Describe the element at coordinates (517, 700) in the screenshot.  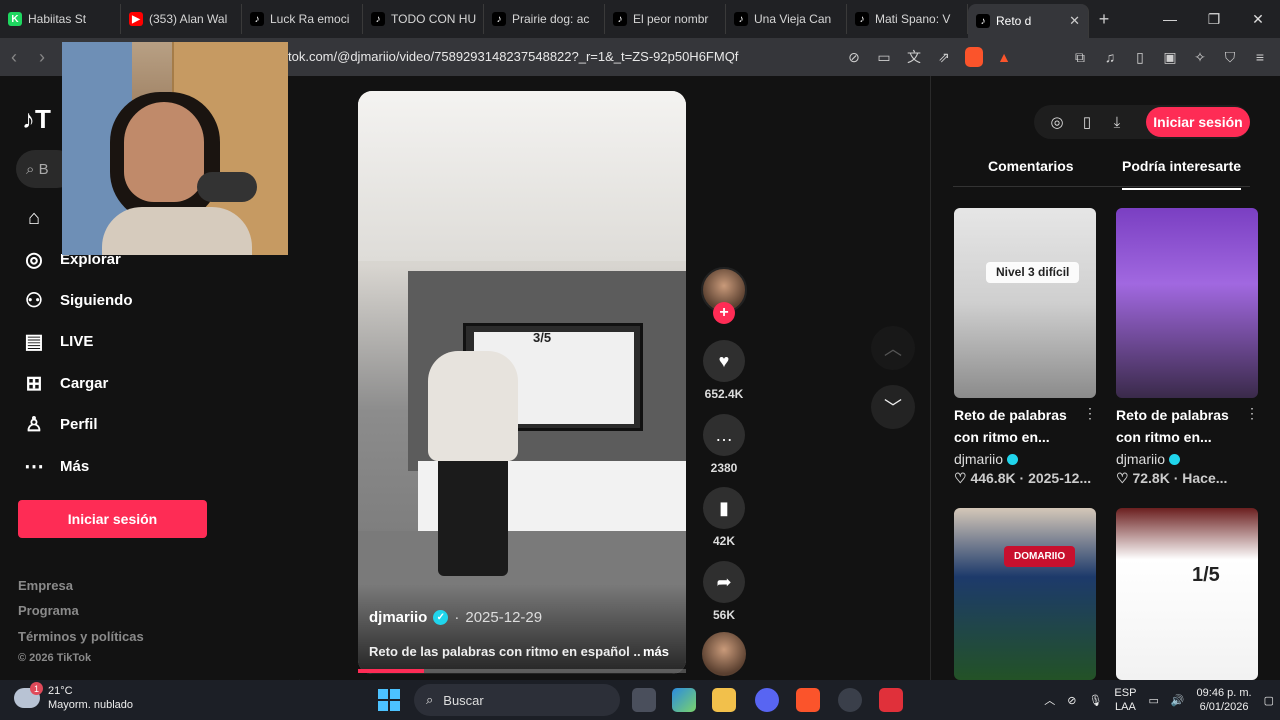
I see `taskbar-search: ⌕ Buscar` at that location.